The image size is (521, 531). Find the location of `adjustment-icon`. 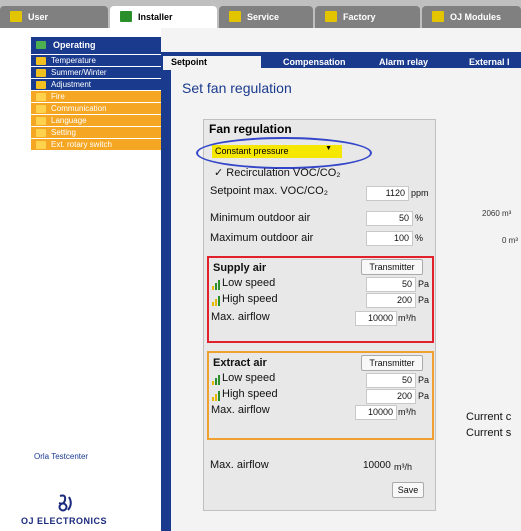

adjustment-icon is located at coordinates (41, 85).